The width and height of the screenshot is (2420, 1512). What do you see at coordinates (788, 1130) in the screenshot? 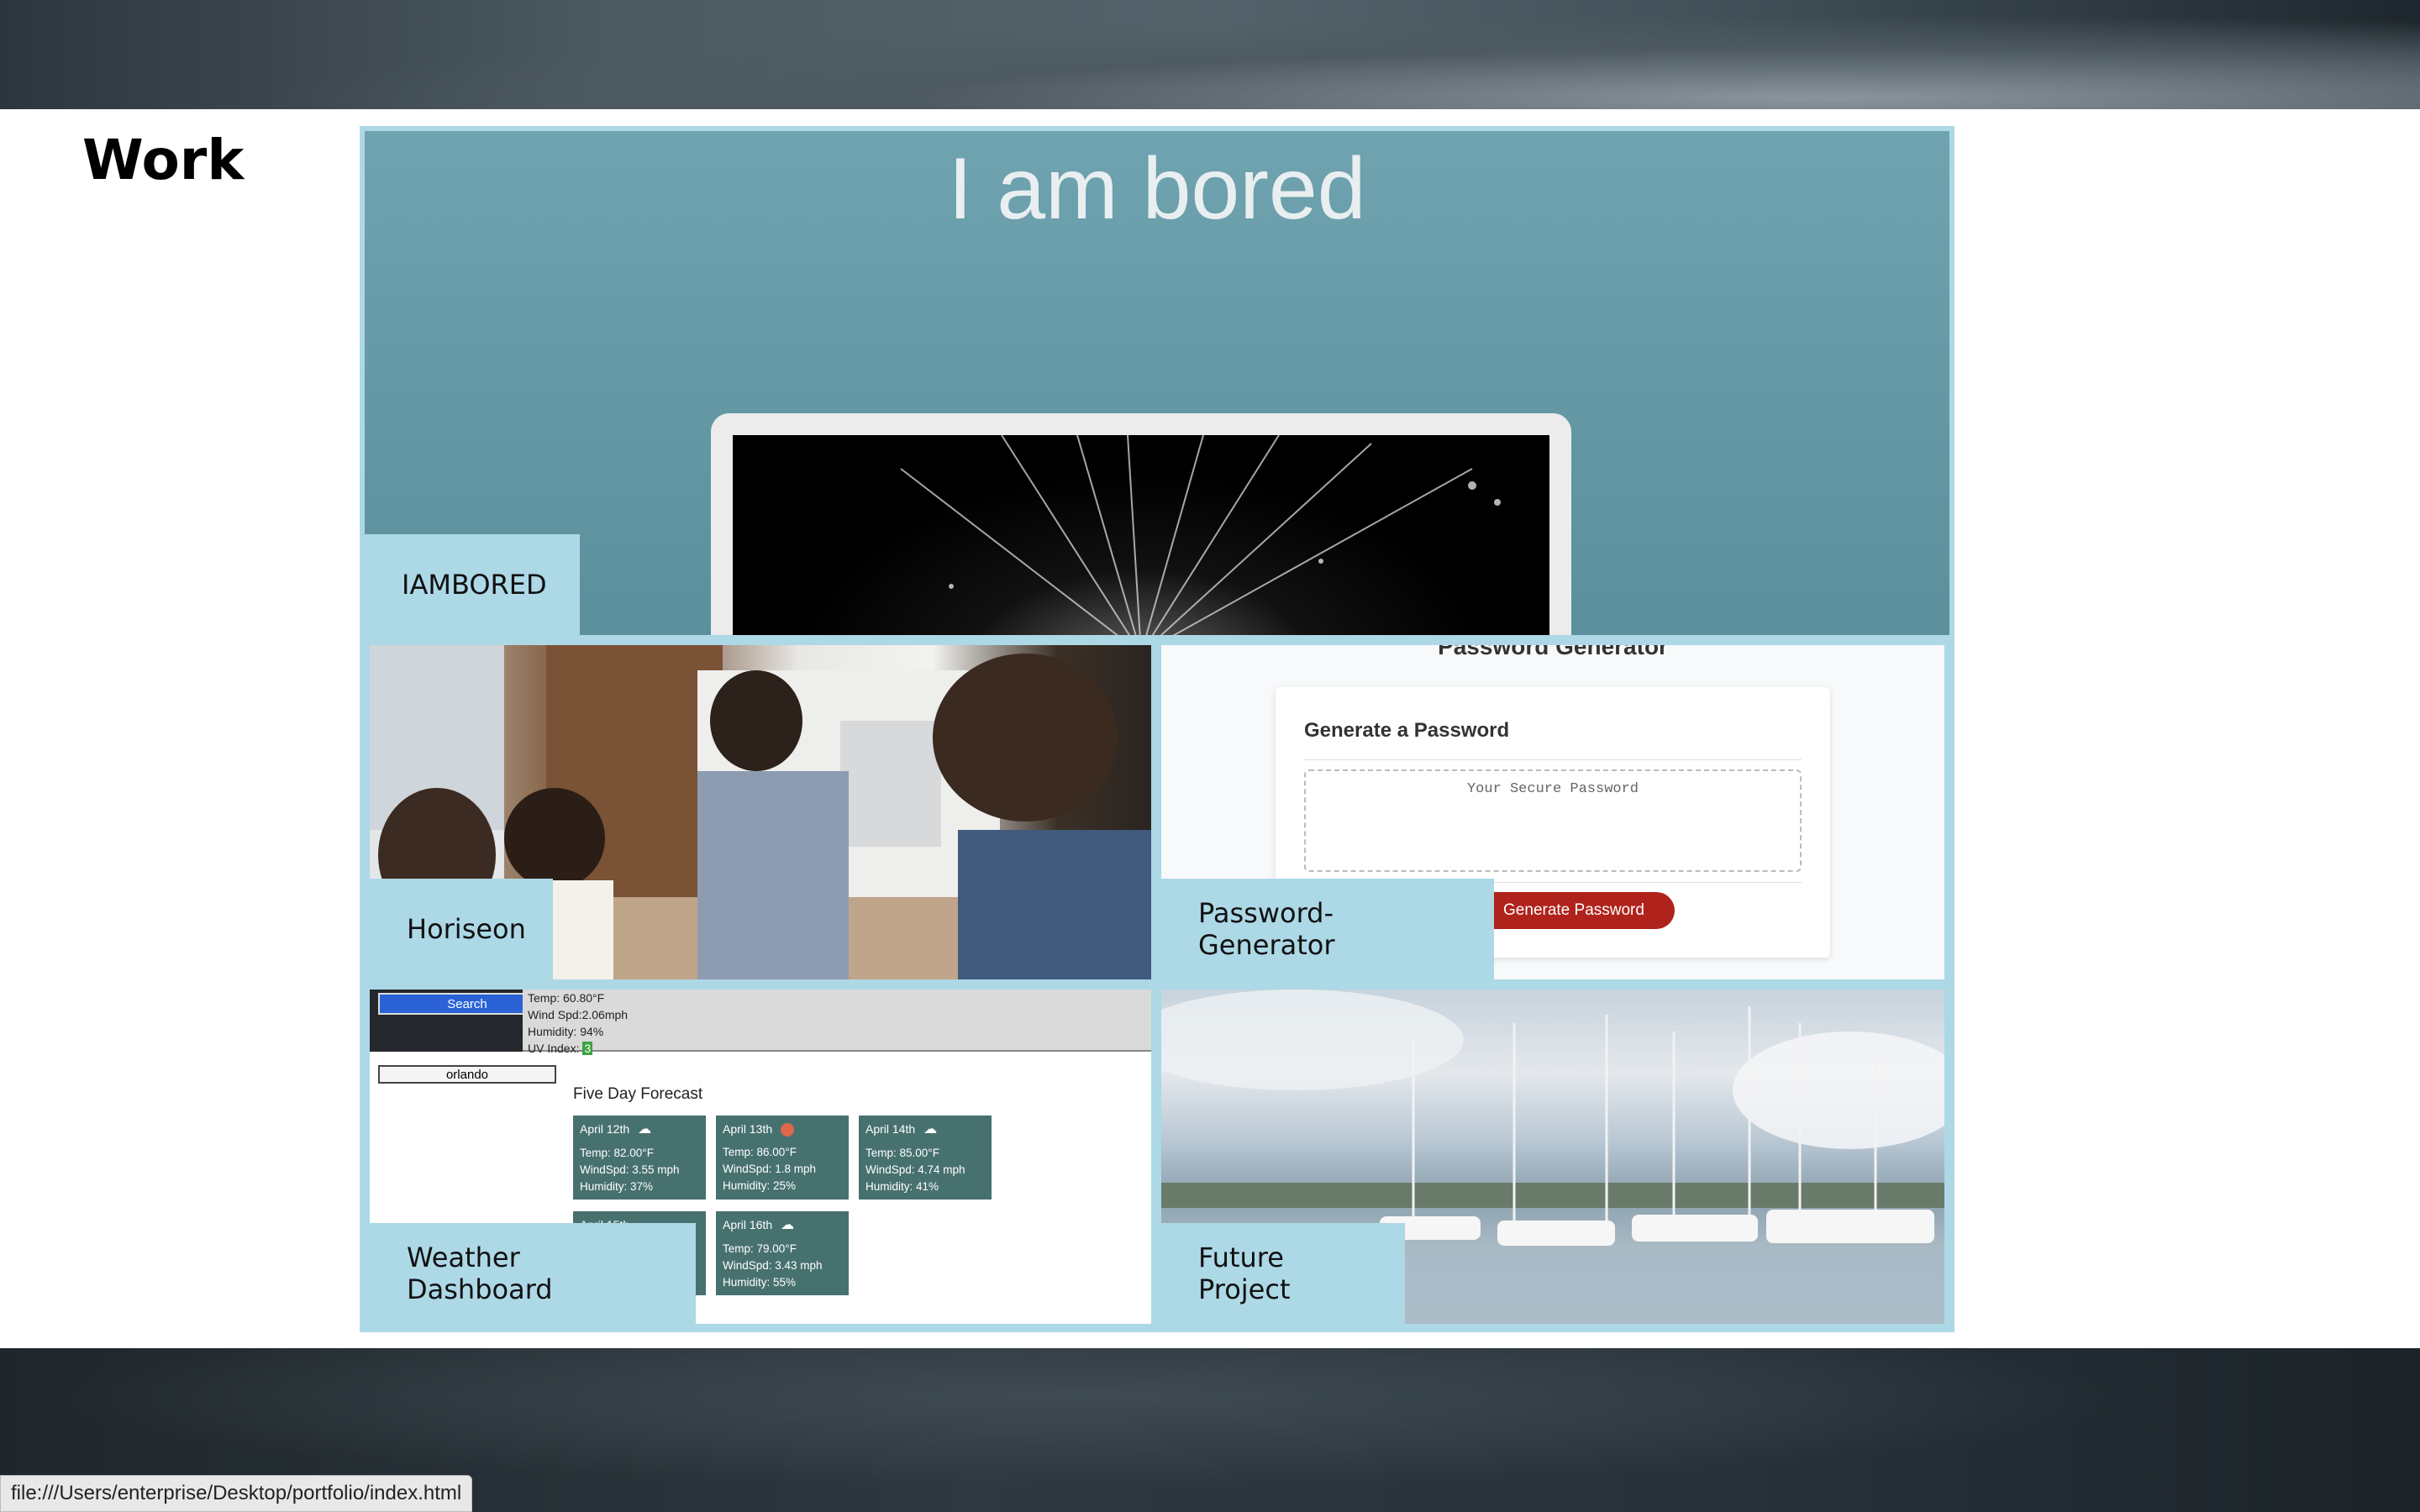
I see `sun-icon` at bounding box center [788, 1130].